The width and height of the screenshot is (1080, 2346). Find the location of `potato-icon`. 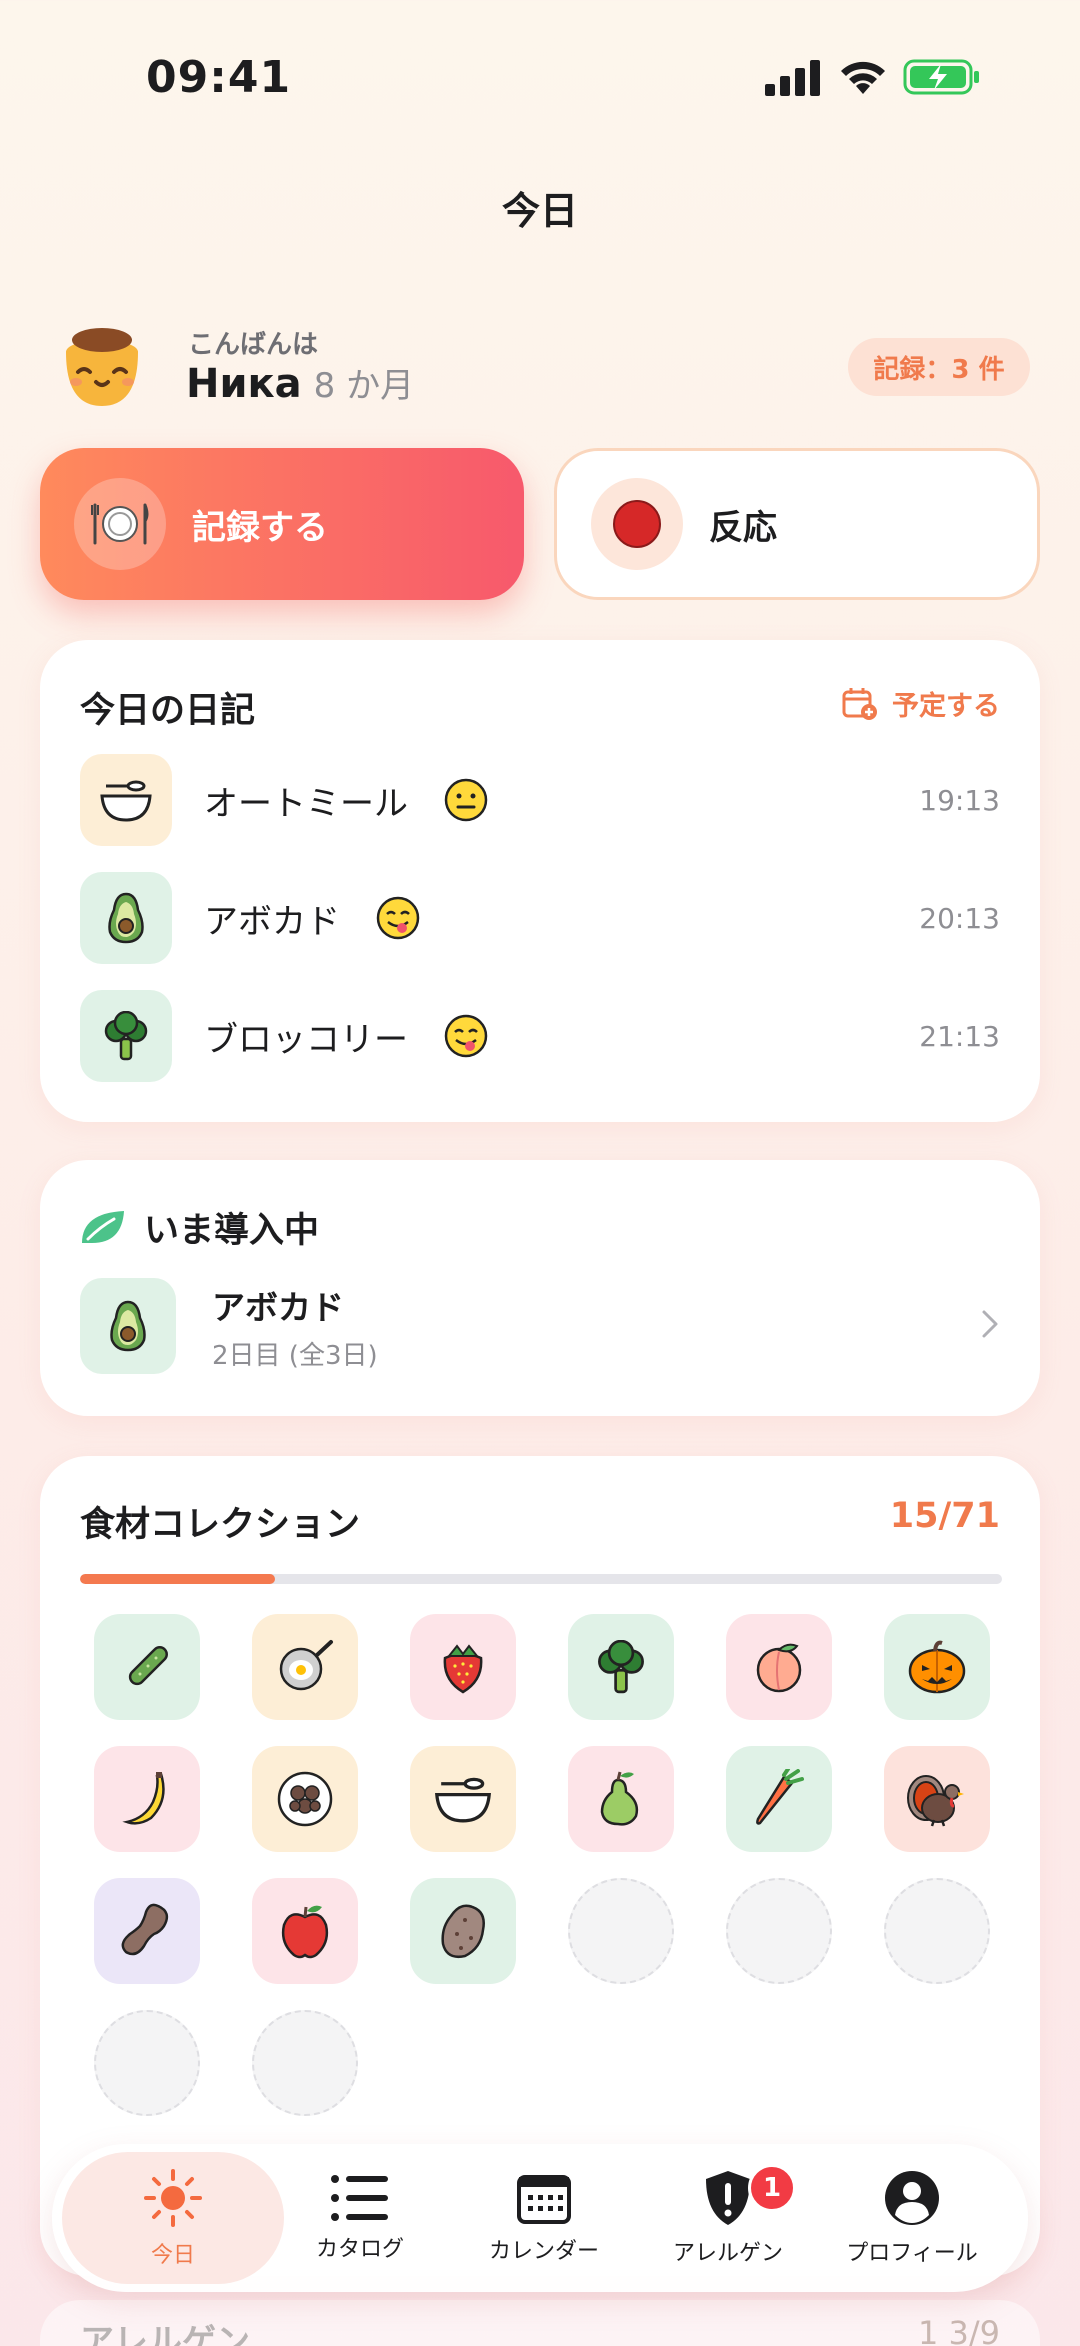

potato-icon is located at coordinates (463, 1931).